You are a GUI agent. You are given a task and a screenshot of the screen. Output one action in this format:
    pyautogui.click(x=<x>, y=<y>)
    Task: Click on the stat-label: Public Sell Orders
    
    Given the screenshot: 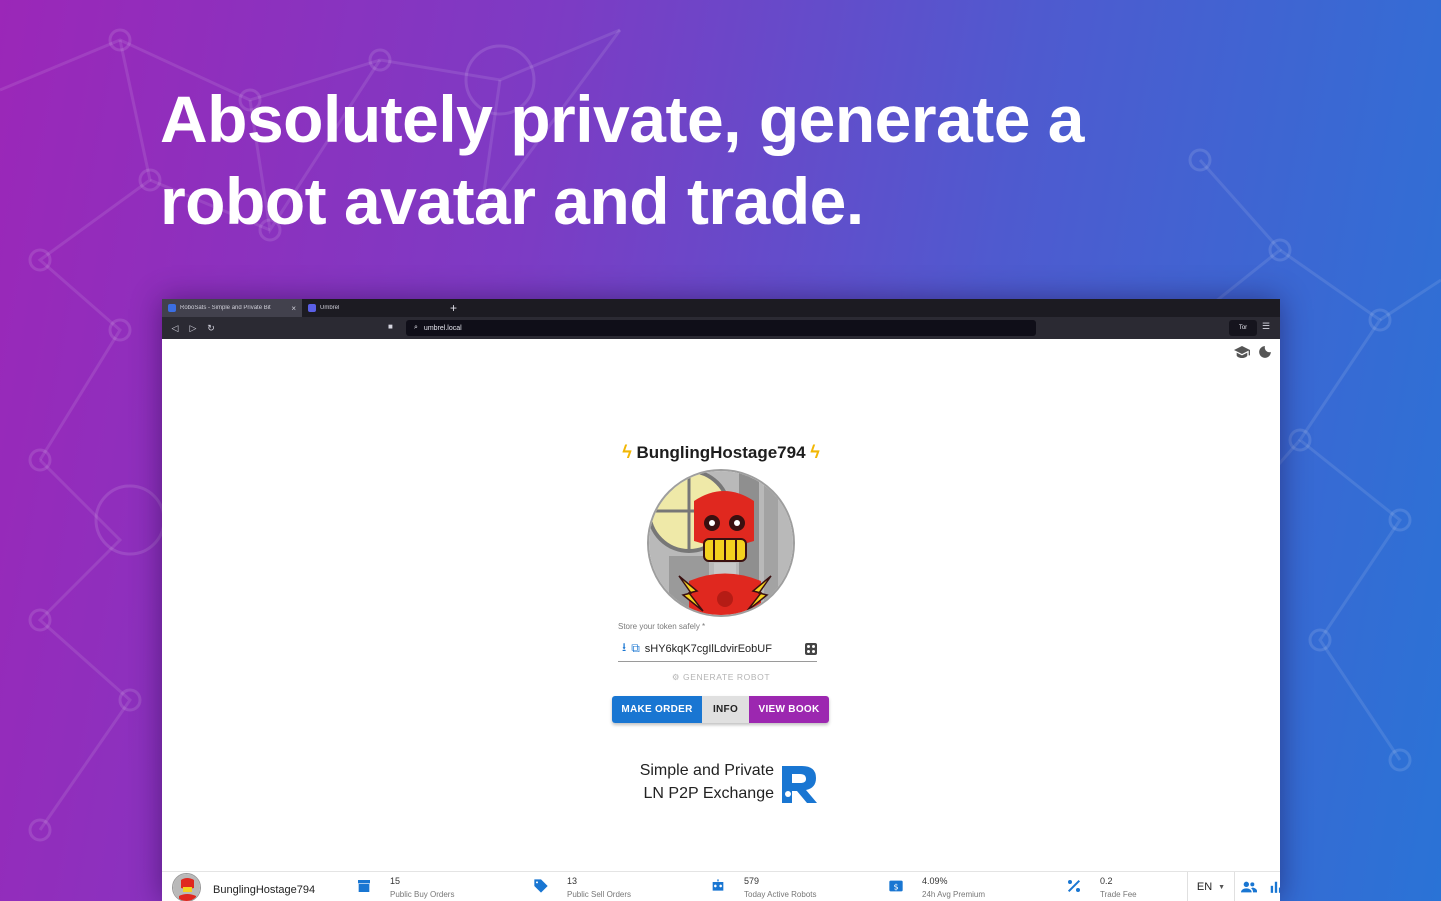 What is the action you would take?
    pyautogui.click(x=599, y=894)
    